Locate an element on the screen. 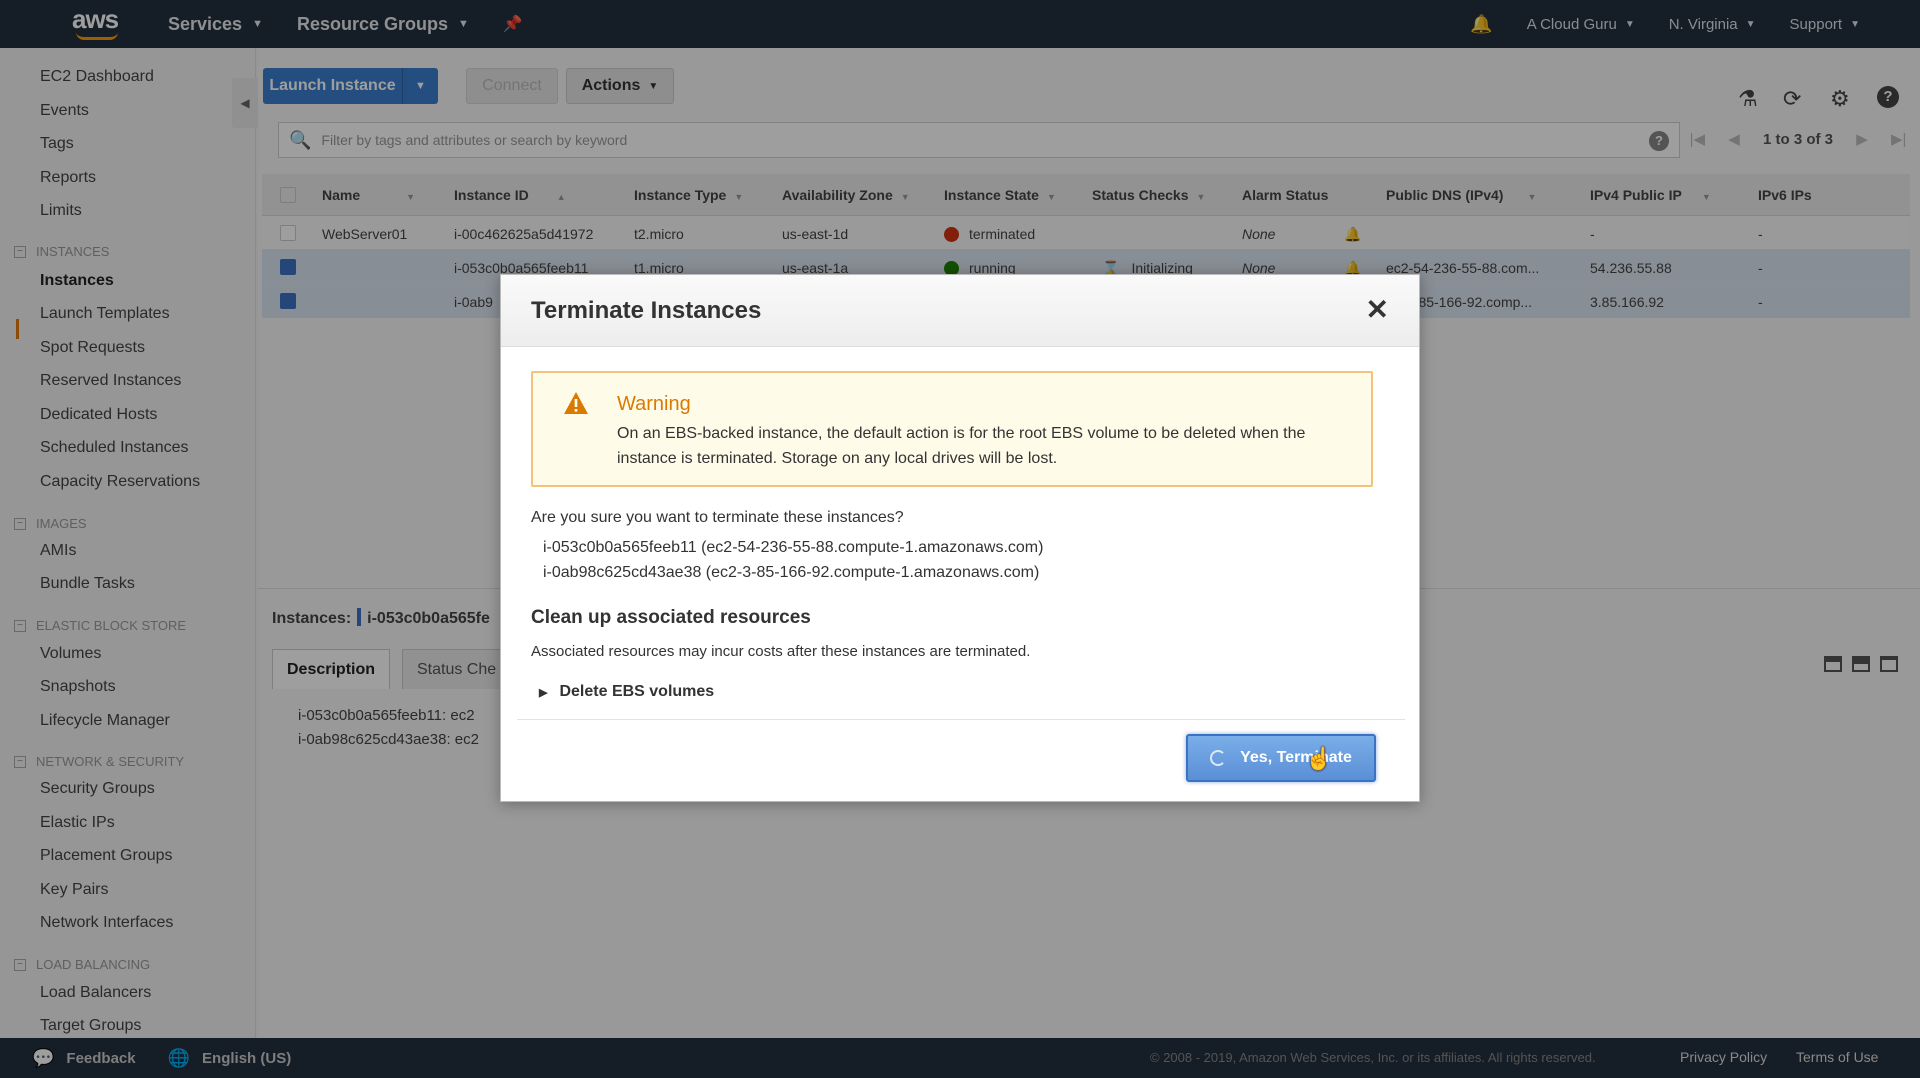  cleanup-heading: Clean up associated resources is located at coordinates (671, 617).